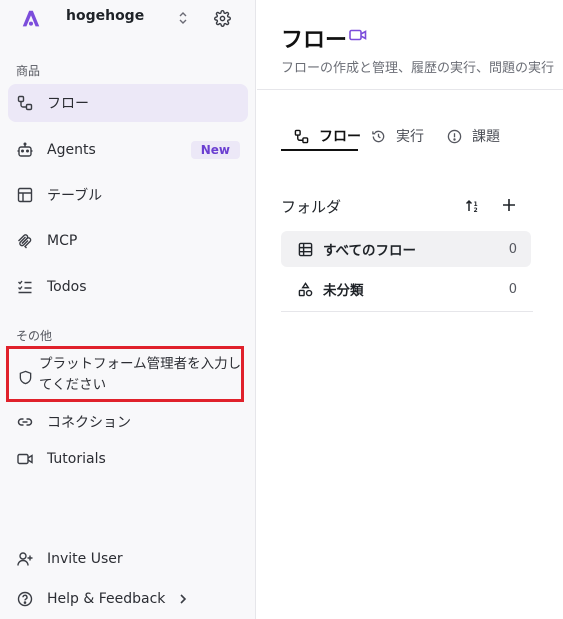  Describe the element at coordinates (343, 291) in the screenshot. I see `folder-label: 未分類` at that location.